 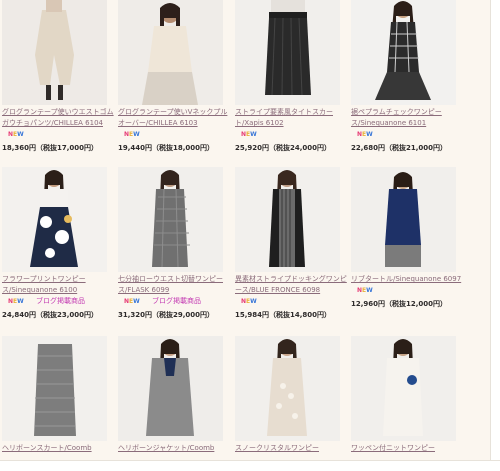 I want to click on product-card: ワッペン付ニットワンピー, so click(x=407, y=395).